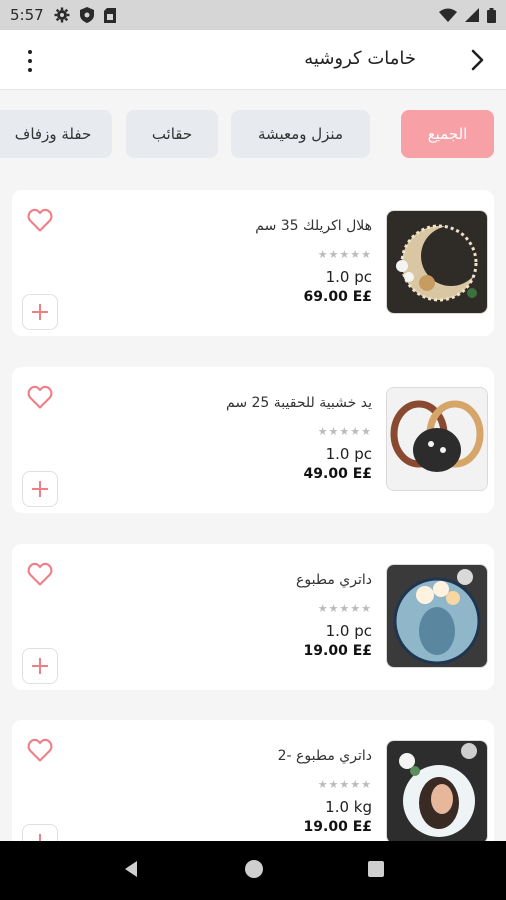 This screenshot has width=506, height=900. What do you see at coordinates (253, 60) in the screenshot?
I see `app-bar: خامات كروشيه` at bounding box center [253, 60].